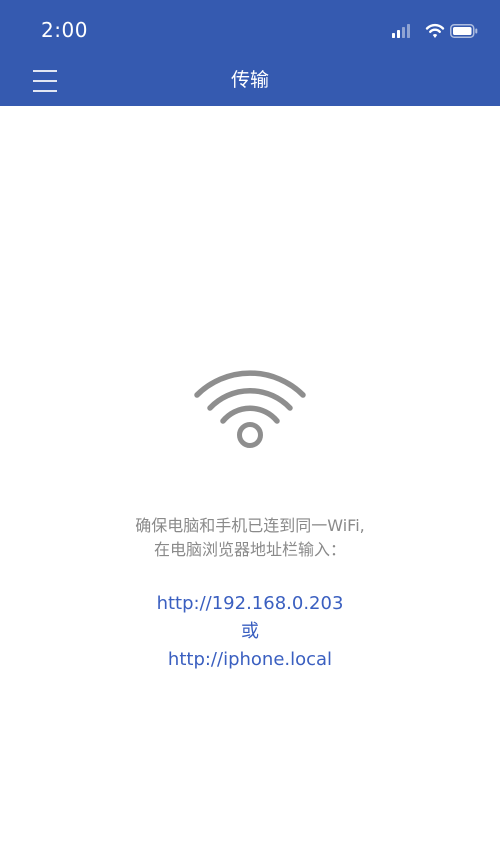 This screenshot has width=500, height=865. I want to click on ip-address-link: http://192.168.0.203, so click(250, 604).